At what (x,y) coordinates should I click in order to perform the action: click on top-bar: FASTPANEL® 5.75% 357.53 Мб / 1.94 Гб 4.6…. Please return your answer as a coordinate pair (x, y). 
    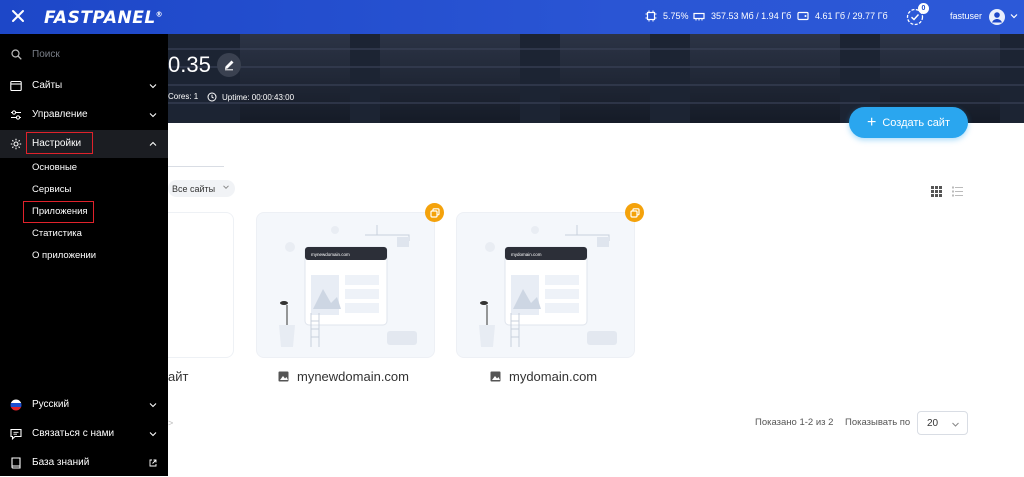
    Looking at the image, I should click on (512, 17).